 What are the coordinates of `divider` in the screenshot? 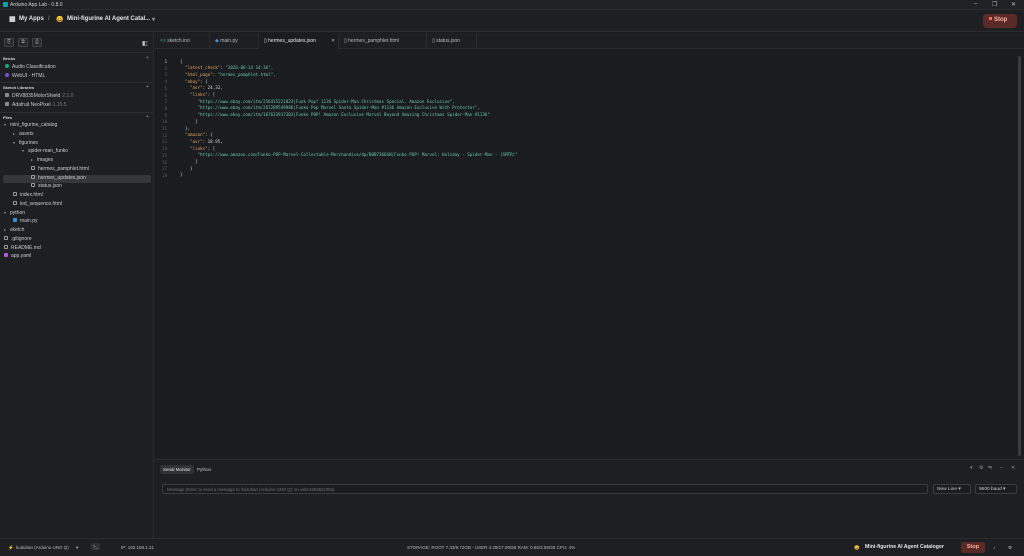 It's located at (77, 52).